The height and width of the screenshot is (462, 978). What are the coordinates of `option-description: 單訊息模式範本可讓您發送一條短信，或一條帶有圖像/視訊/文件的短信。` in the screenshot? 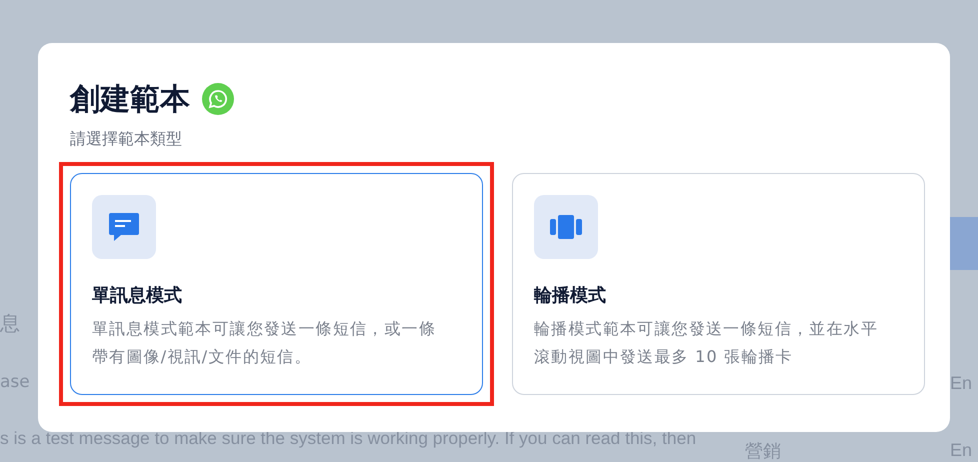 It's located at (264, 343).